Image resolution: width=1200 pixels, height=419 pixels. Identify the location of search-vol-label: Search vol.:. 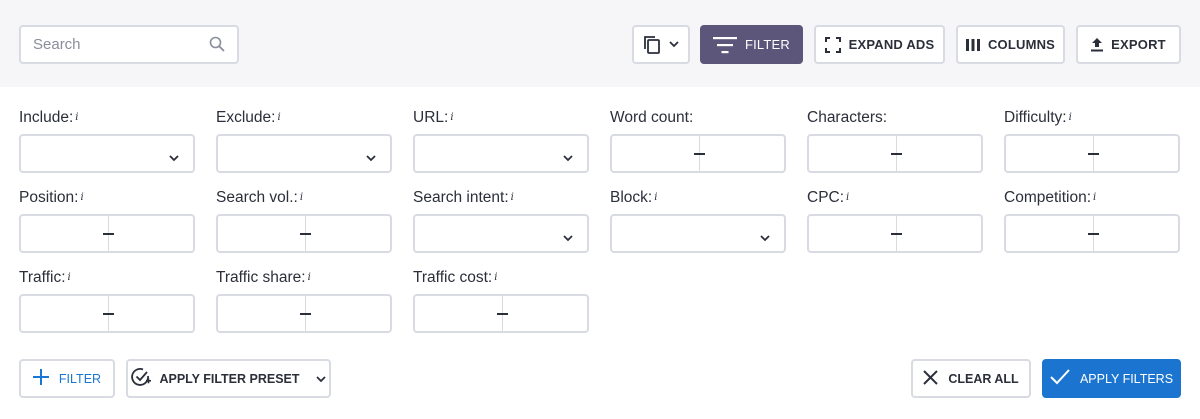
(257, 197).